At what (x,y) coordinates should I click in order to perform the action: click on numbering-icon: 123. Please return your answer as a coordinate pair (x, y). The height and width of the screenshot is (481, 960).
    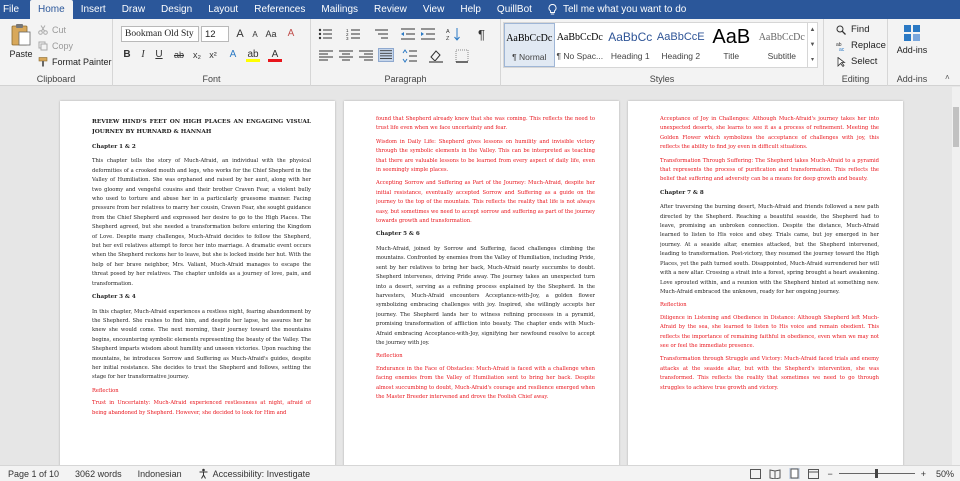
    Looking at the image, I should click on (354, 34).